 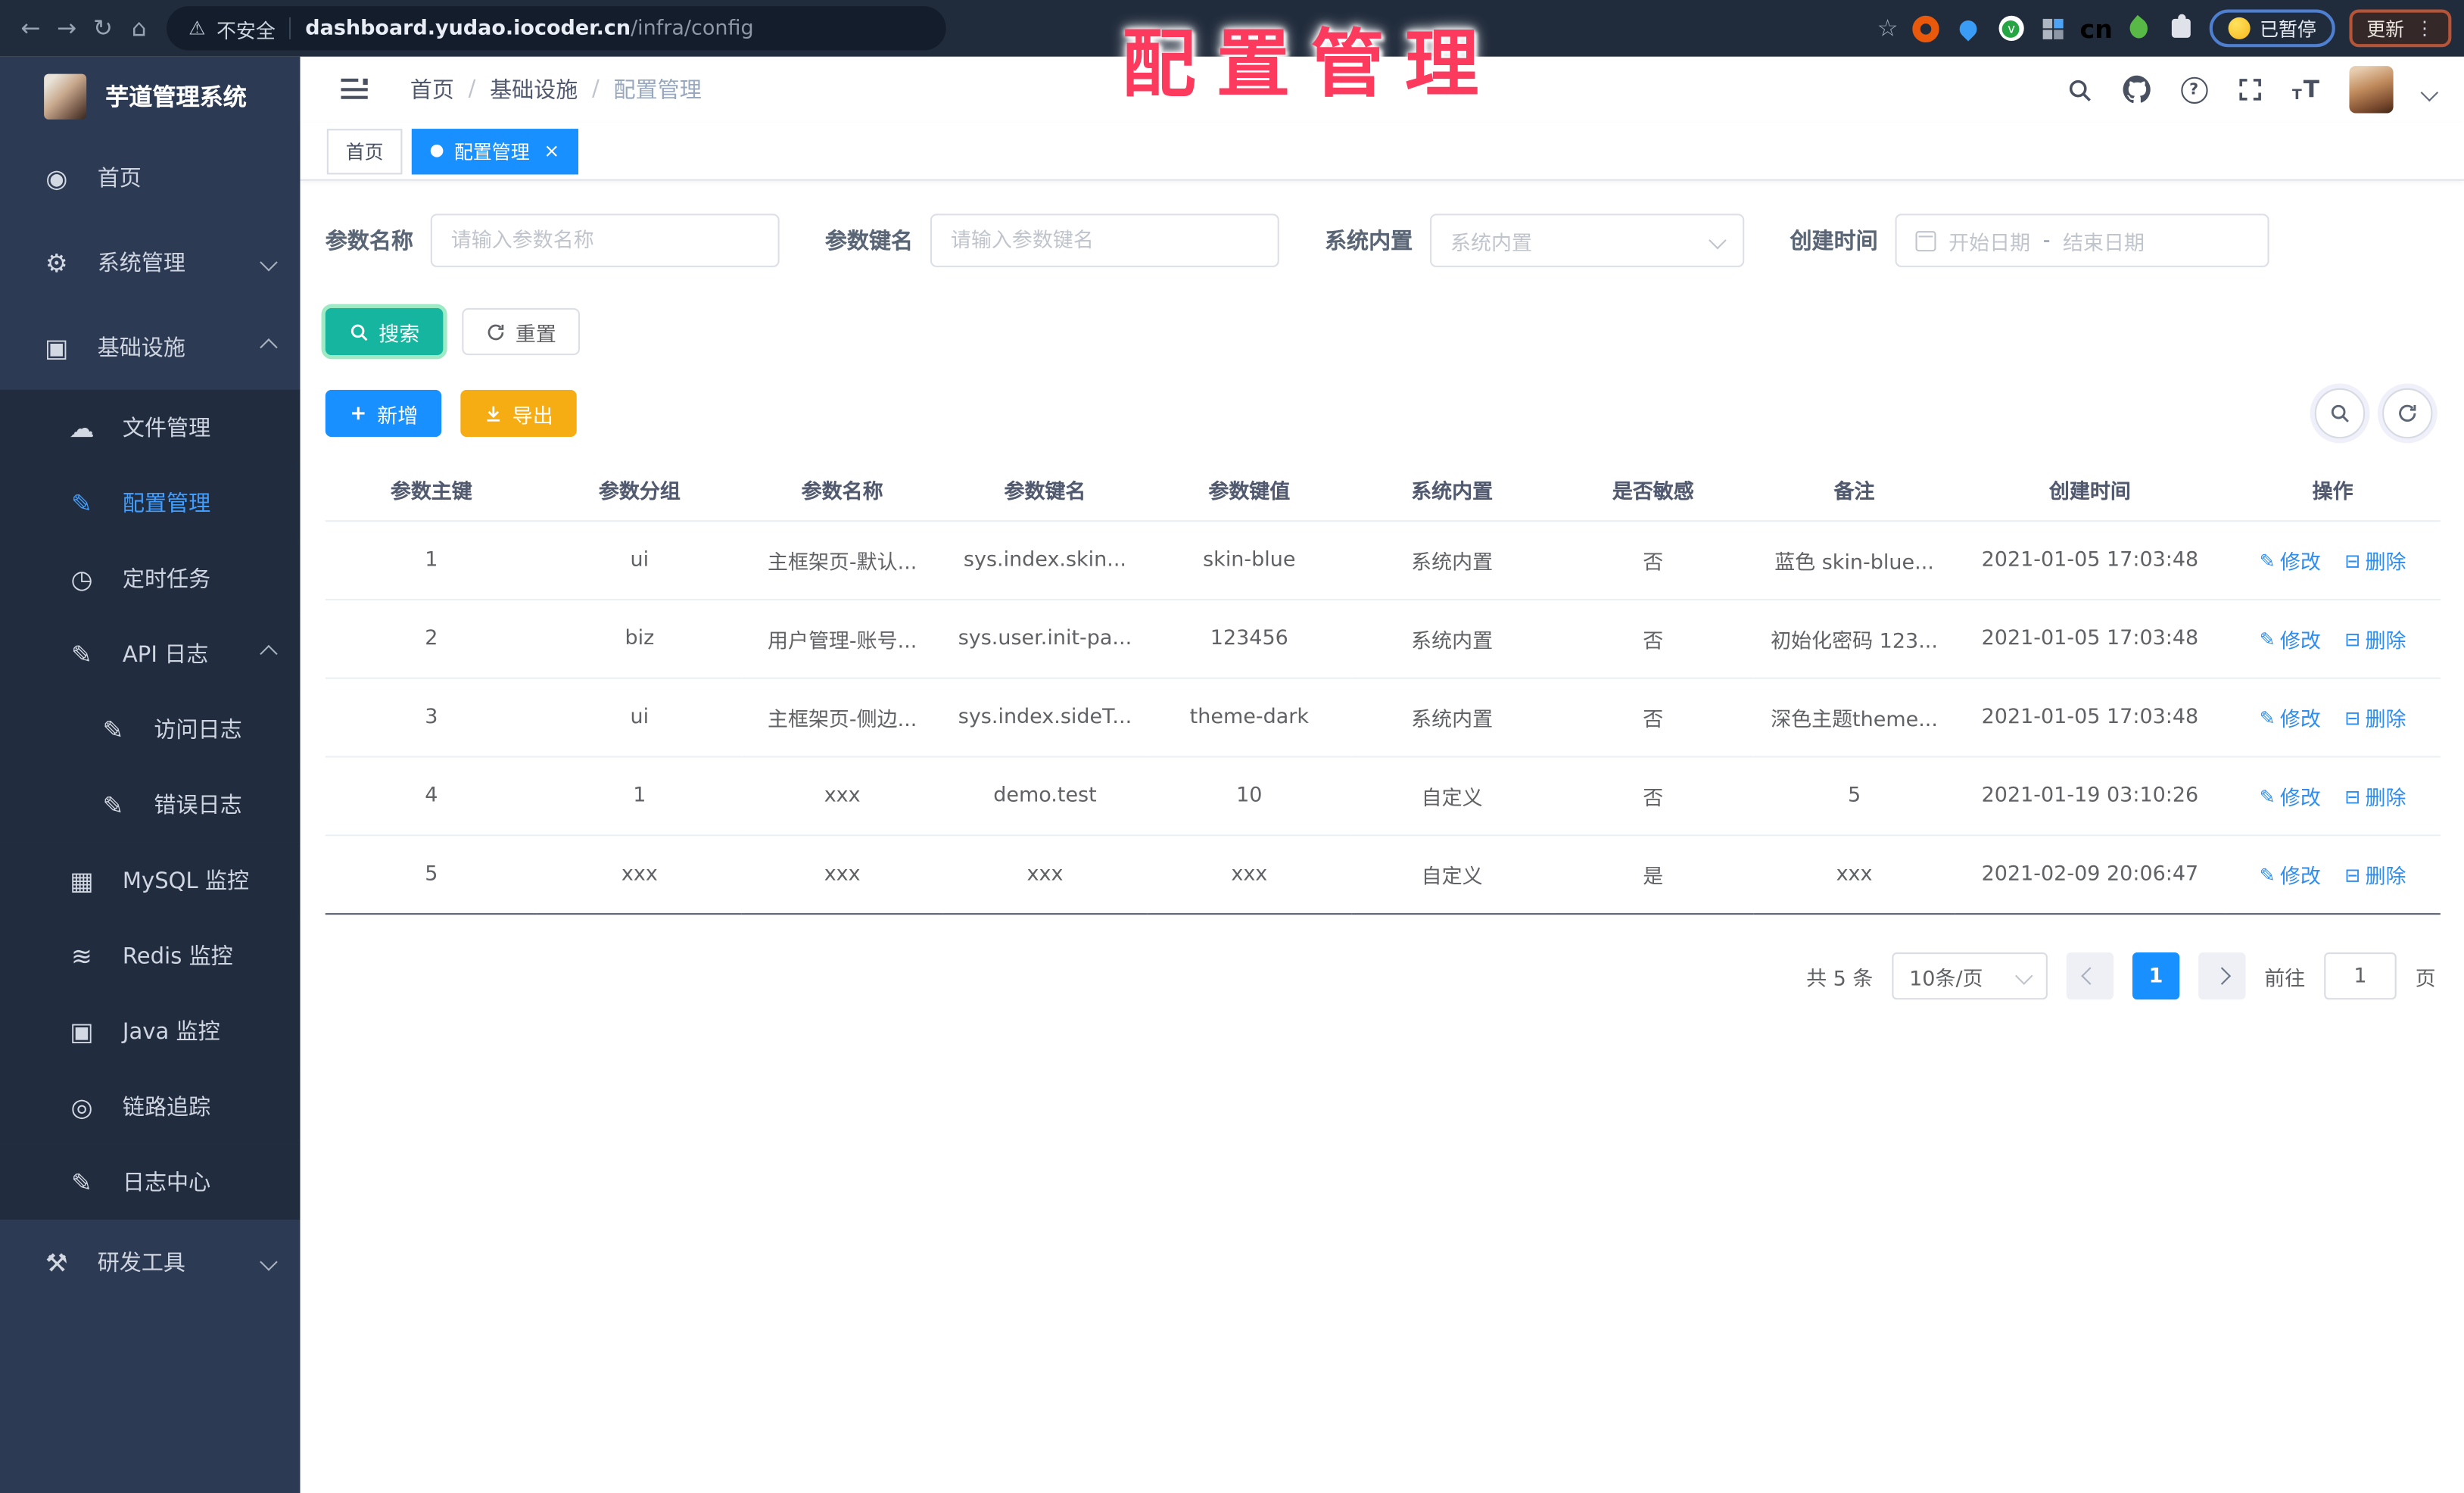 What do you see at coordinates (66, 28) in the screenshot?
I see `forward-icon: →` at bounding box center [66, 28].